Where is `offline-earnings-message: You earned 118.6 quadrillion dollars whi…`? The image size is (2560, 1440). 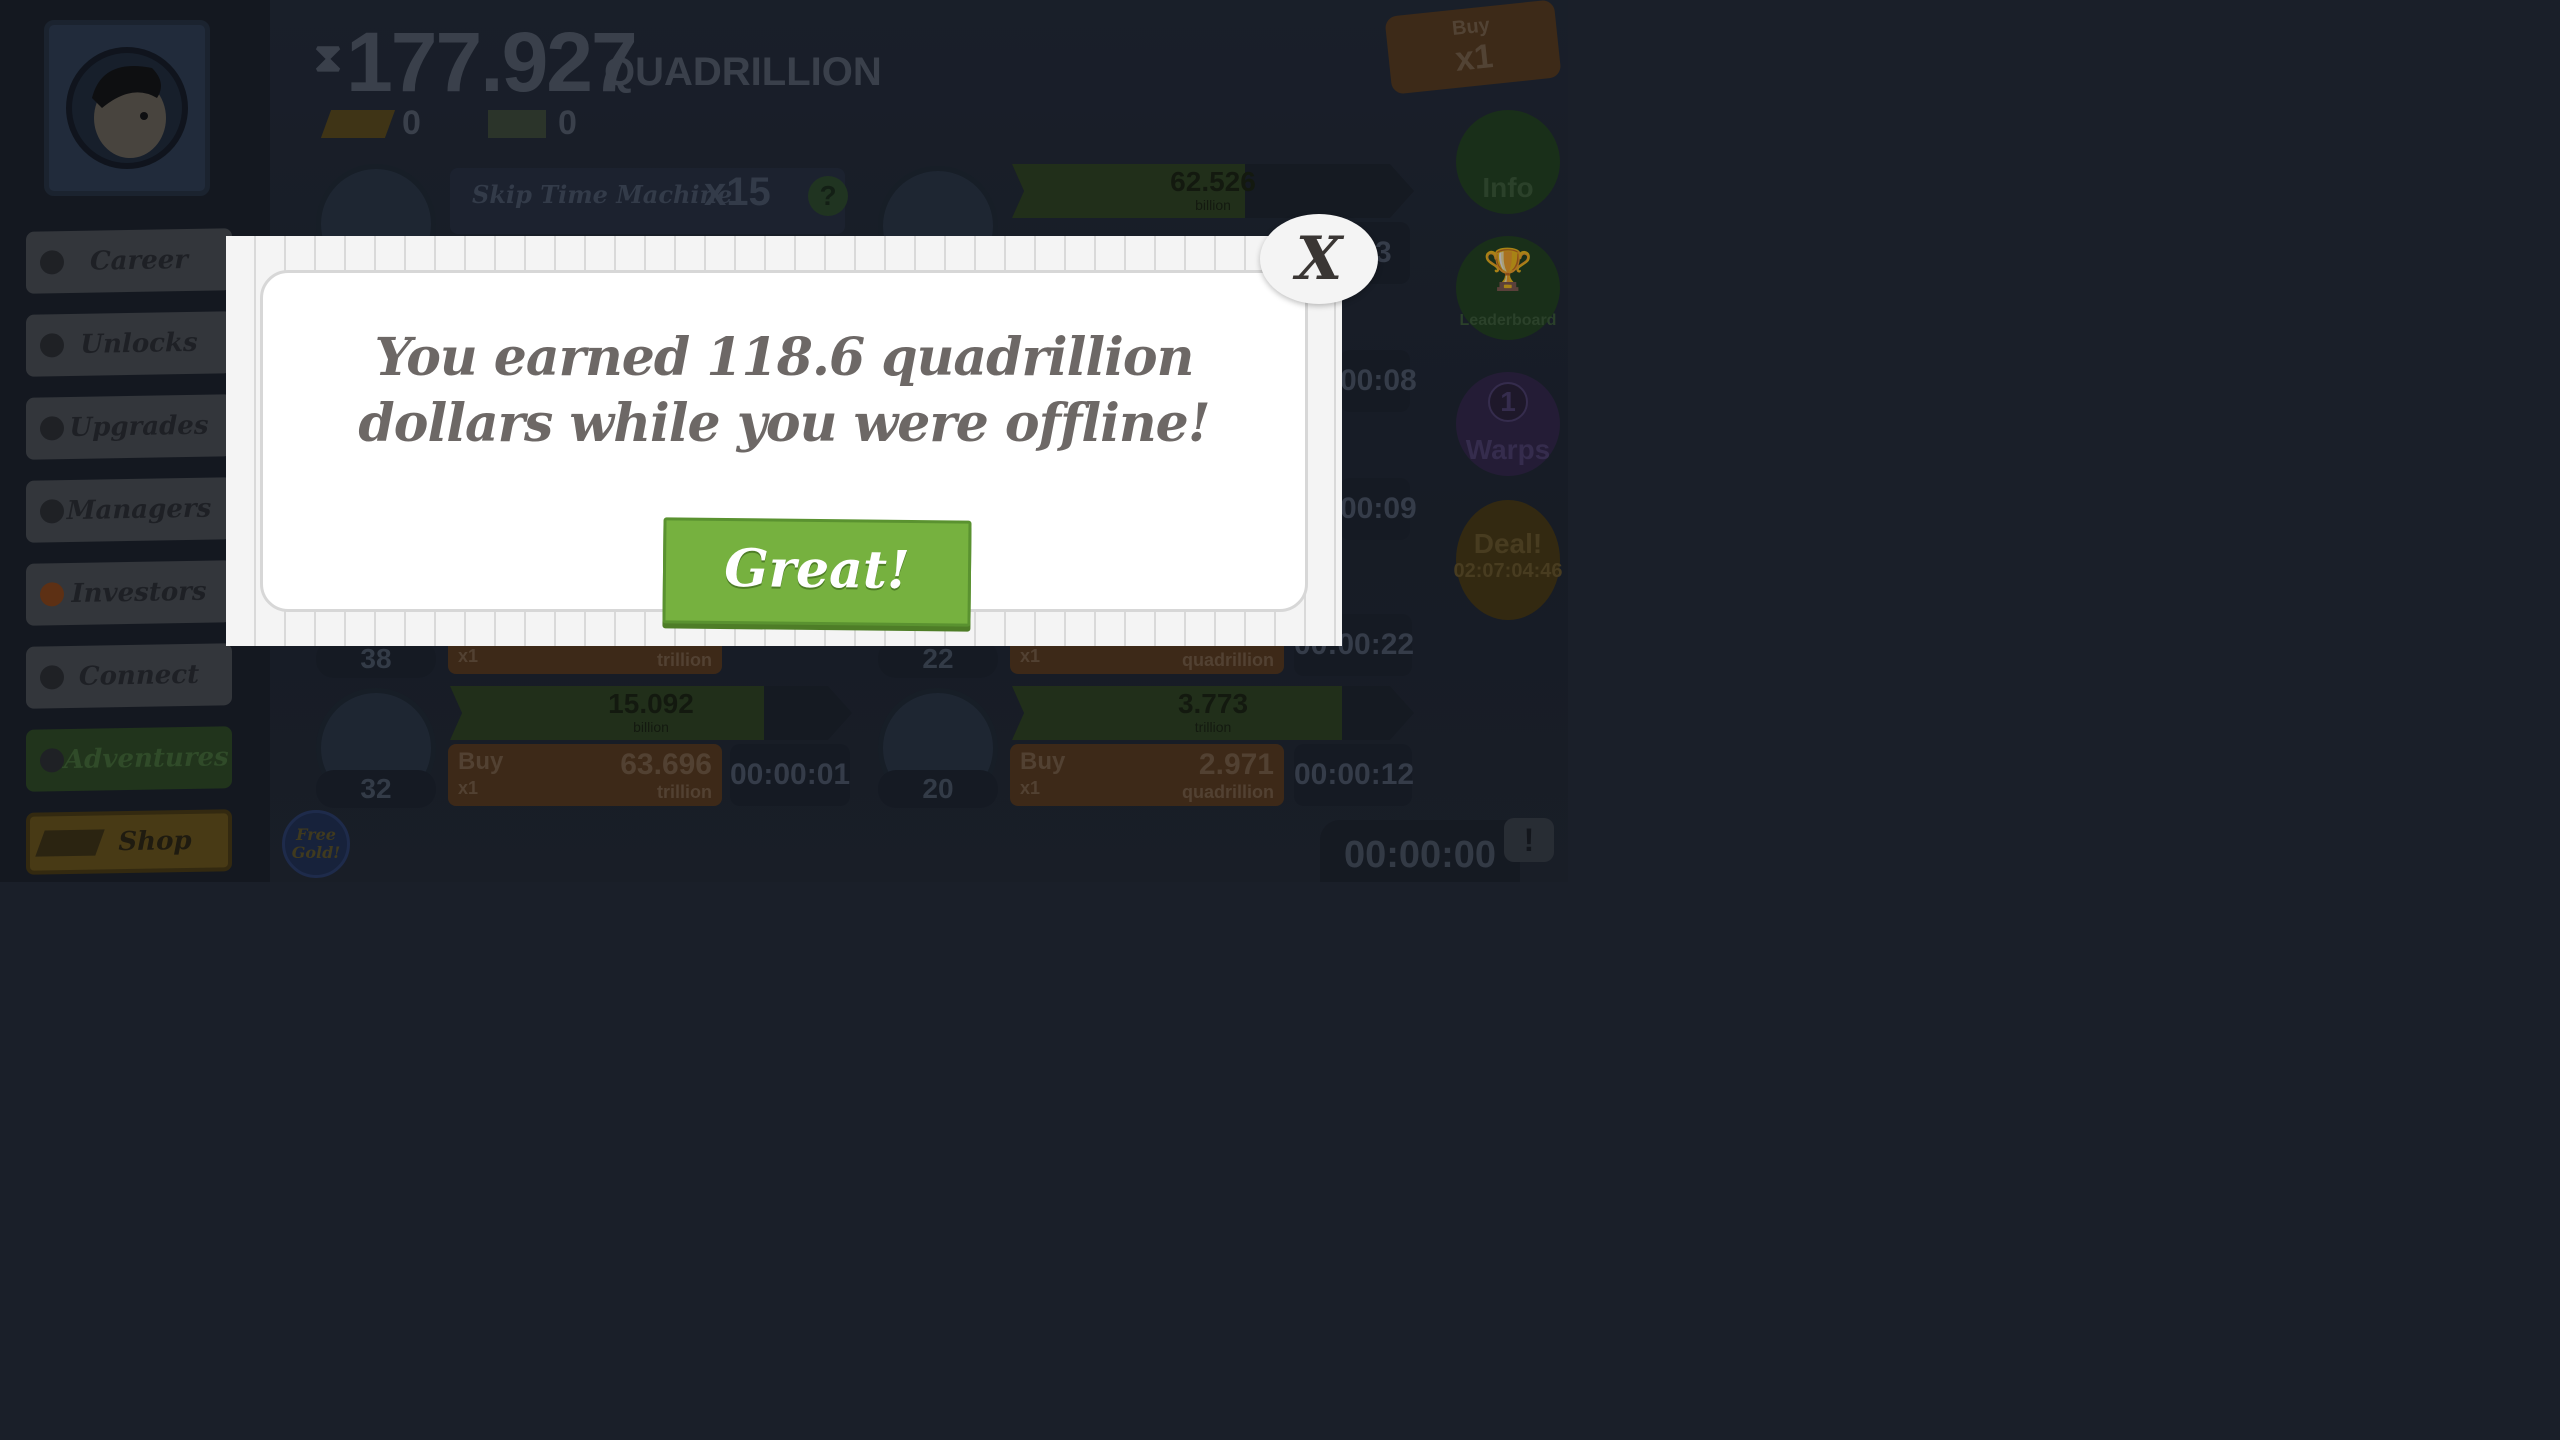
offline-earnings-message: You earned 118.6 quadrillion dollars whi… is located at coordinates (784, 390).